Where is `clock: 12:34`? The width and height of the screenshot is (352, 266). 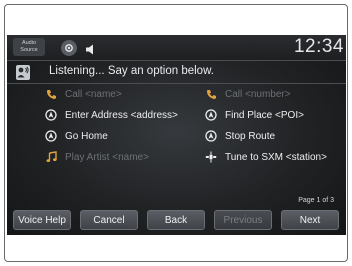 clock: 12:34 is located at coordinates (318, 46).